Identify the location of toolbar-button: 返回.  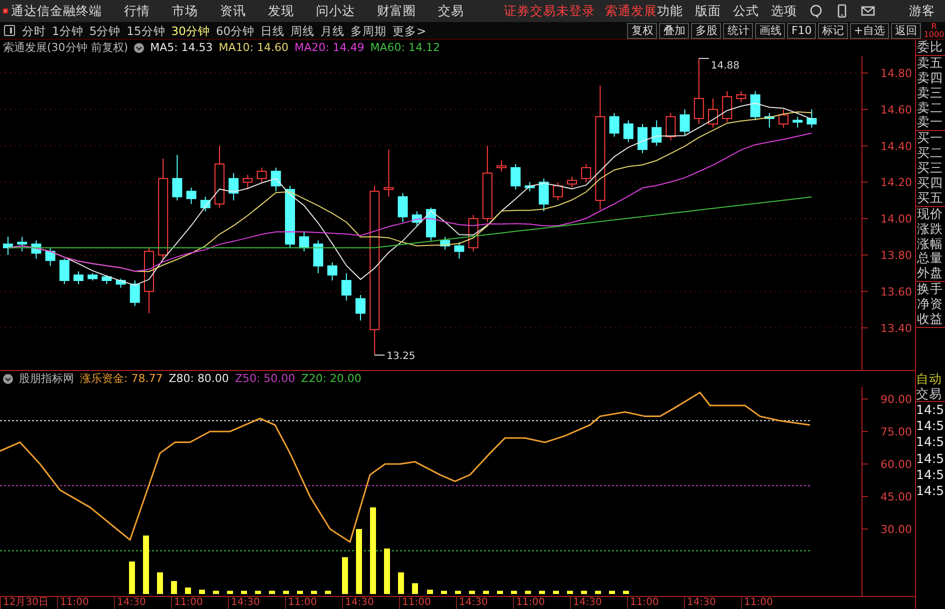
(906, 30).